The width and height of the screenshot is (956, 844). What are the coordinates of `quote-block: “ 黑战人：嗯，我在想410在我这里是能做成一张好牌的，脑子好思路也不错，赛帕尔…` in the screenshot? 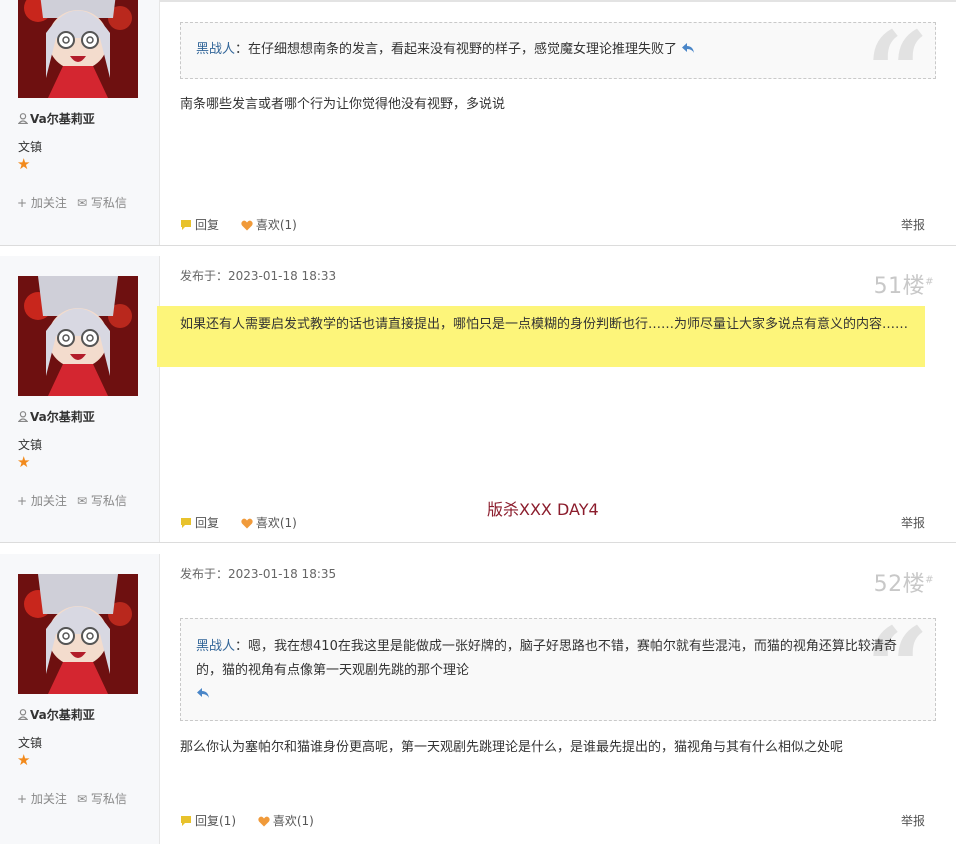 It's located at (558, 669).